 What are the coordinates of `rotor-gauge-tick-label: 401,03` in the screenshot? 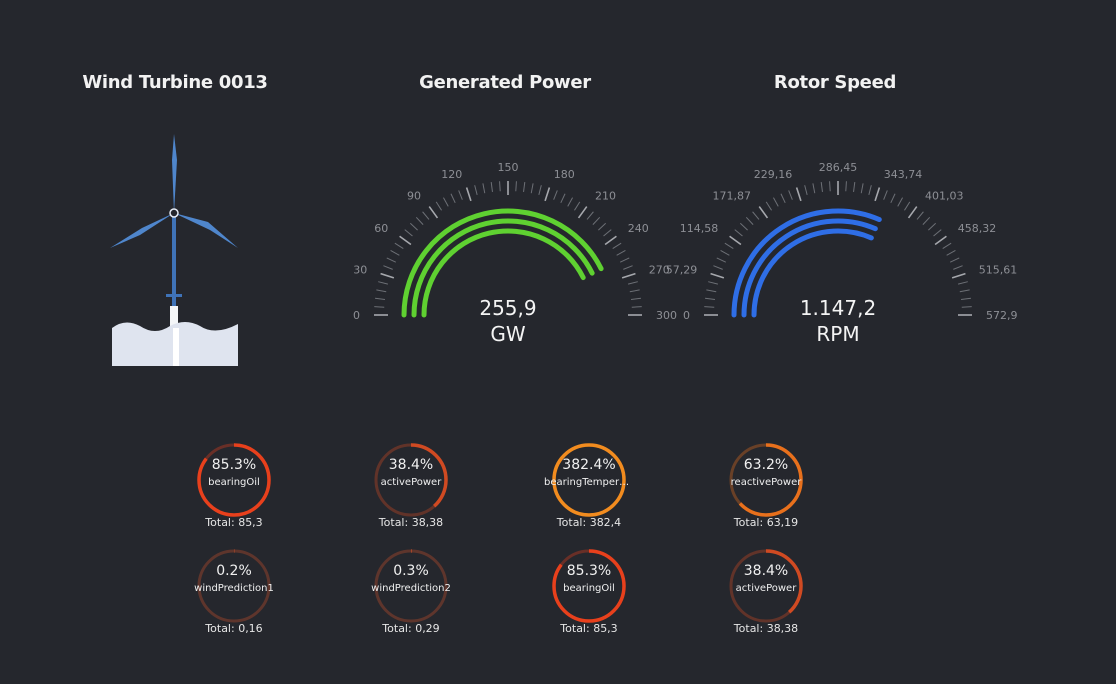 It's located at (944, 195).